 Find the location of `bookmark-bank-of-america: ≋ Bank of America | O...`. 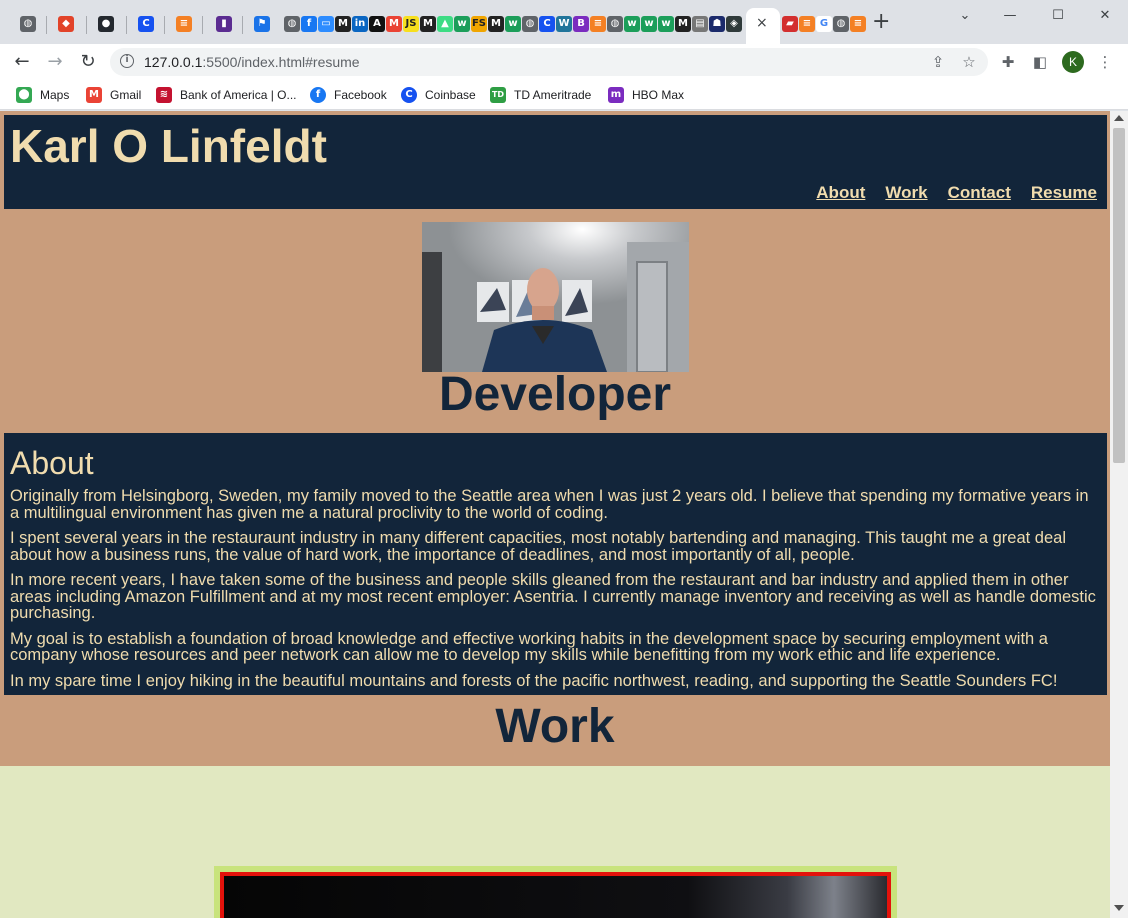

bookmark-bank-of-america: ≋ Bank of America | O... is located at coordinates (226, 95).